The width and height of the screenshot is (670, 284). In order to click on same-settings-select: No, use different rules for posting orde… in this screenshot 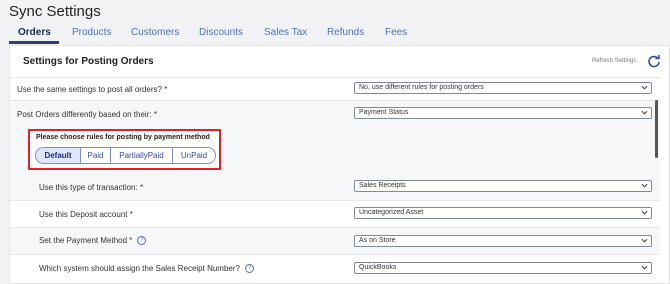, I will do `click(503, 88)`.